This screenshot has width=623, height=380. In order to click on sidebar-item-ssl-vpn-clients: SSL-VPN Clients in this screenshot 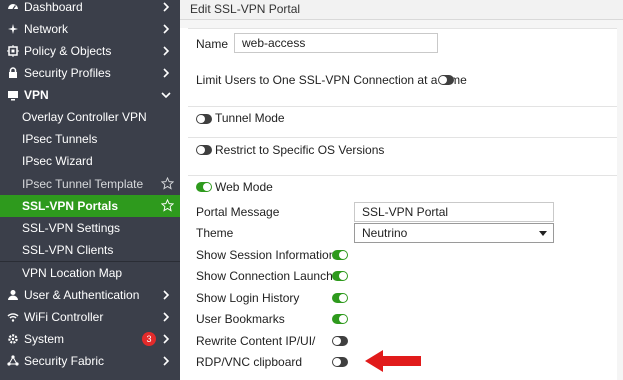, I will do `click(90, 250)`.